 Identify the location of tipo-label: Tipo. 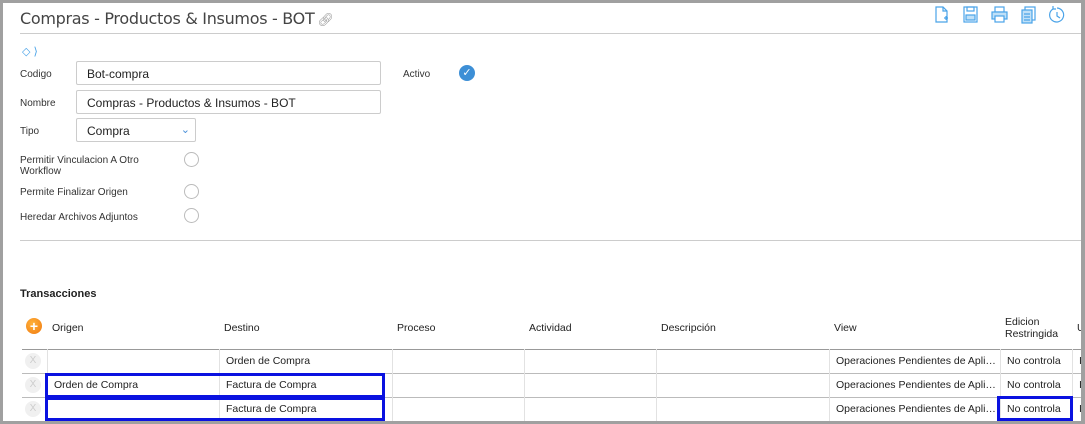
(30, 131).